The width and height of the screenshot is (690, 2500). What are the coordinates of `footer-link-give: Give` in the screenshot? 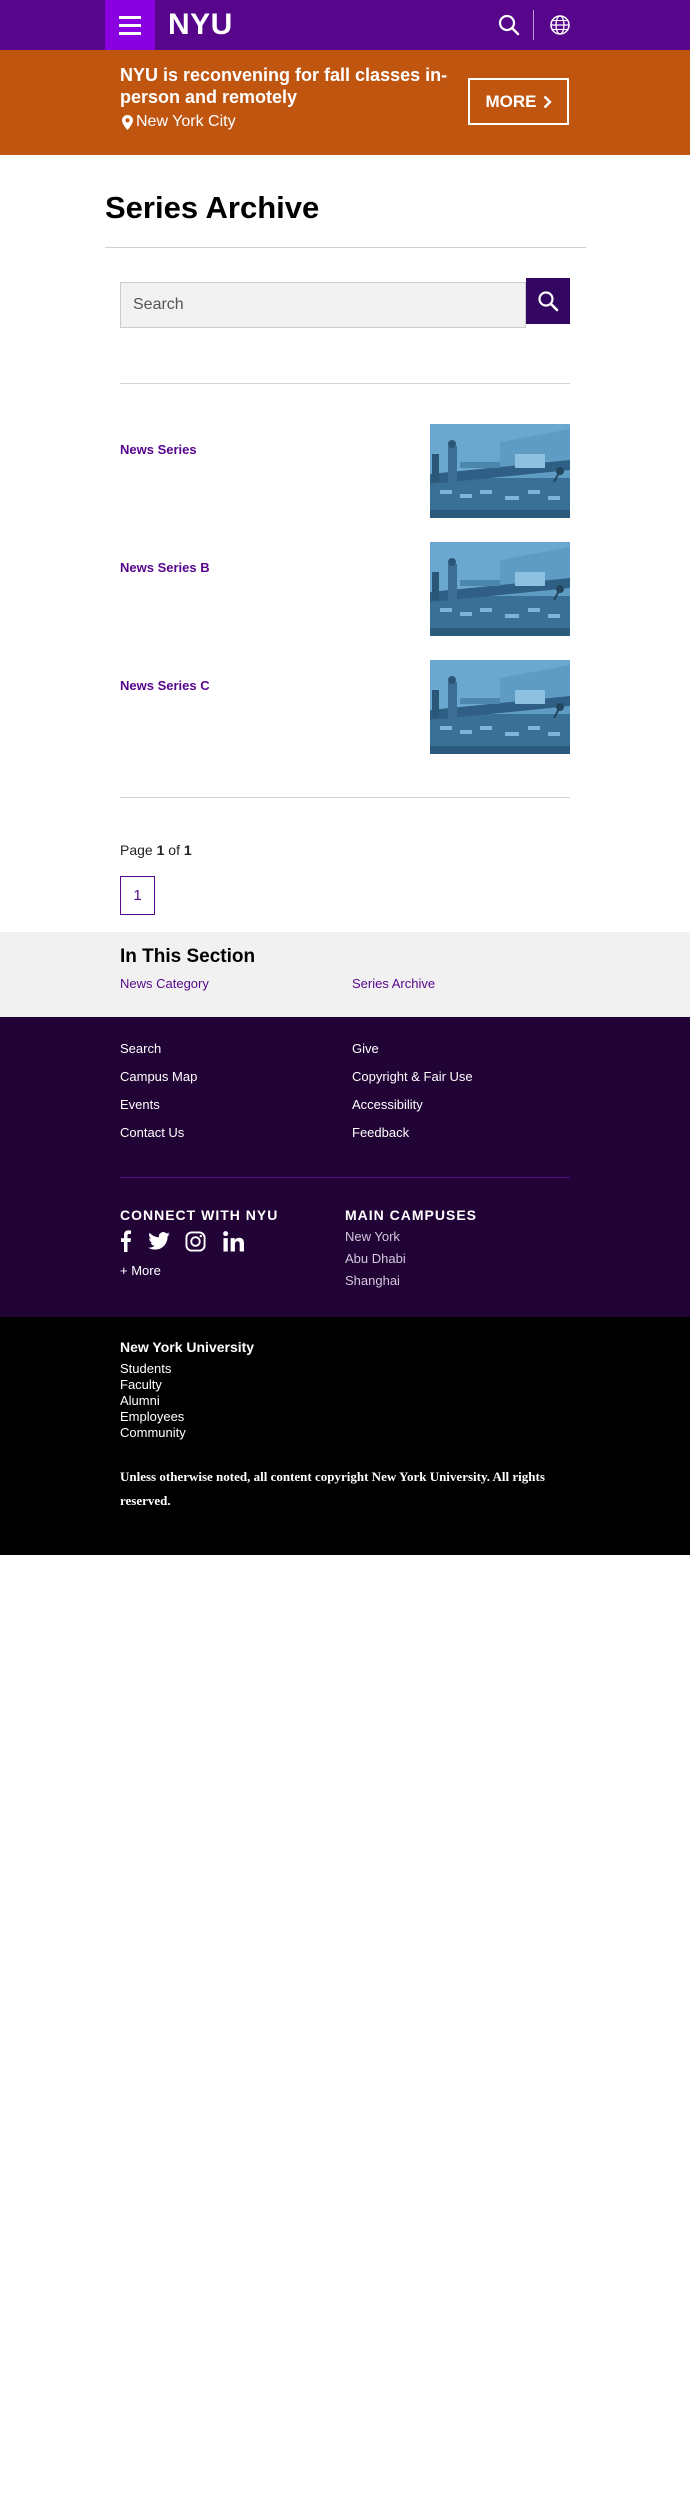 It's located at (365, 1048).